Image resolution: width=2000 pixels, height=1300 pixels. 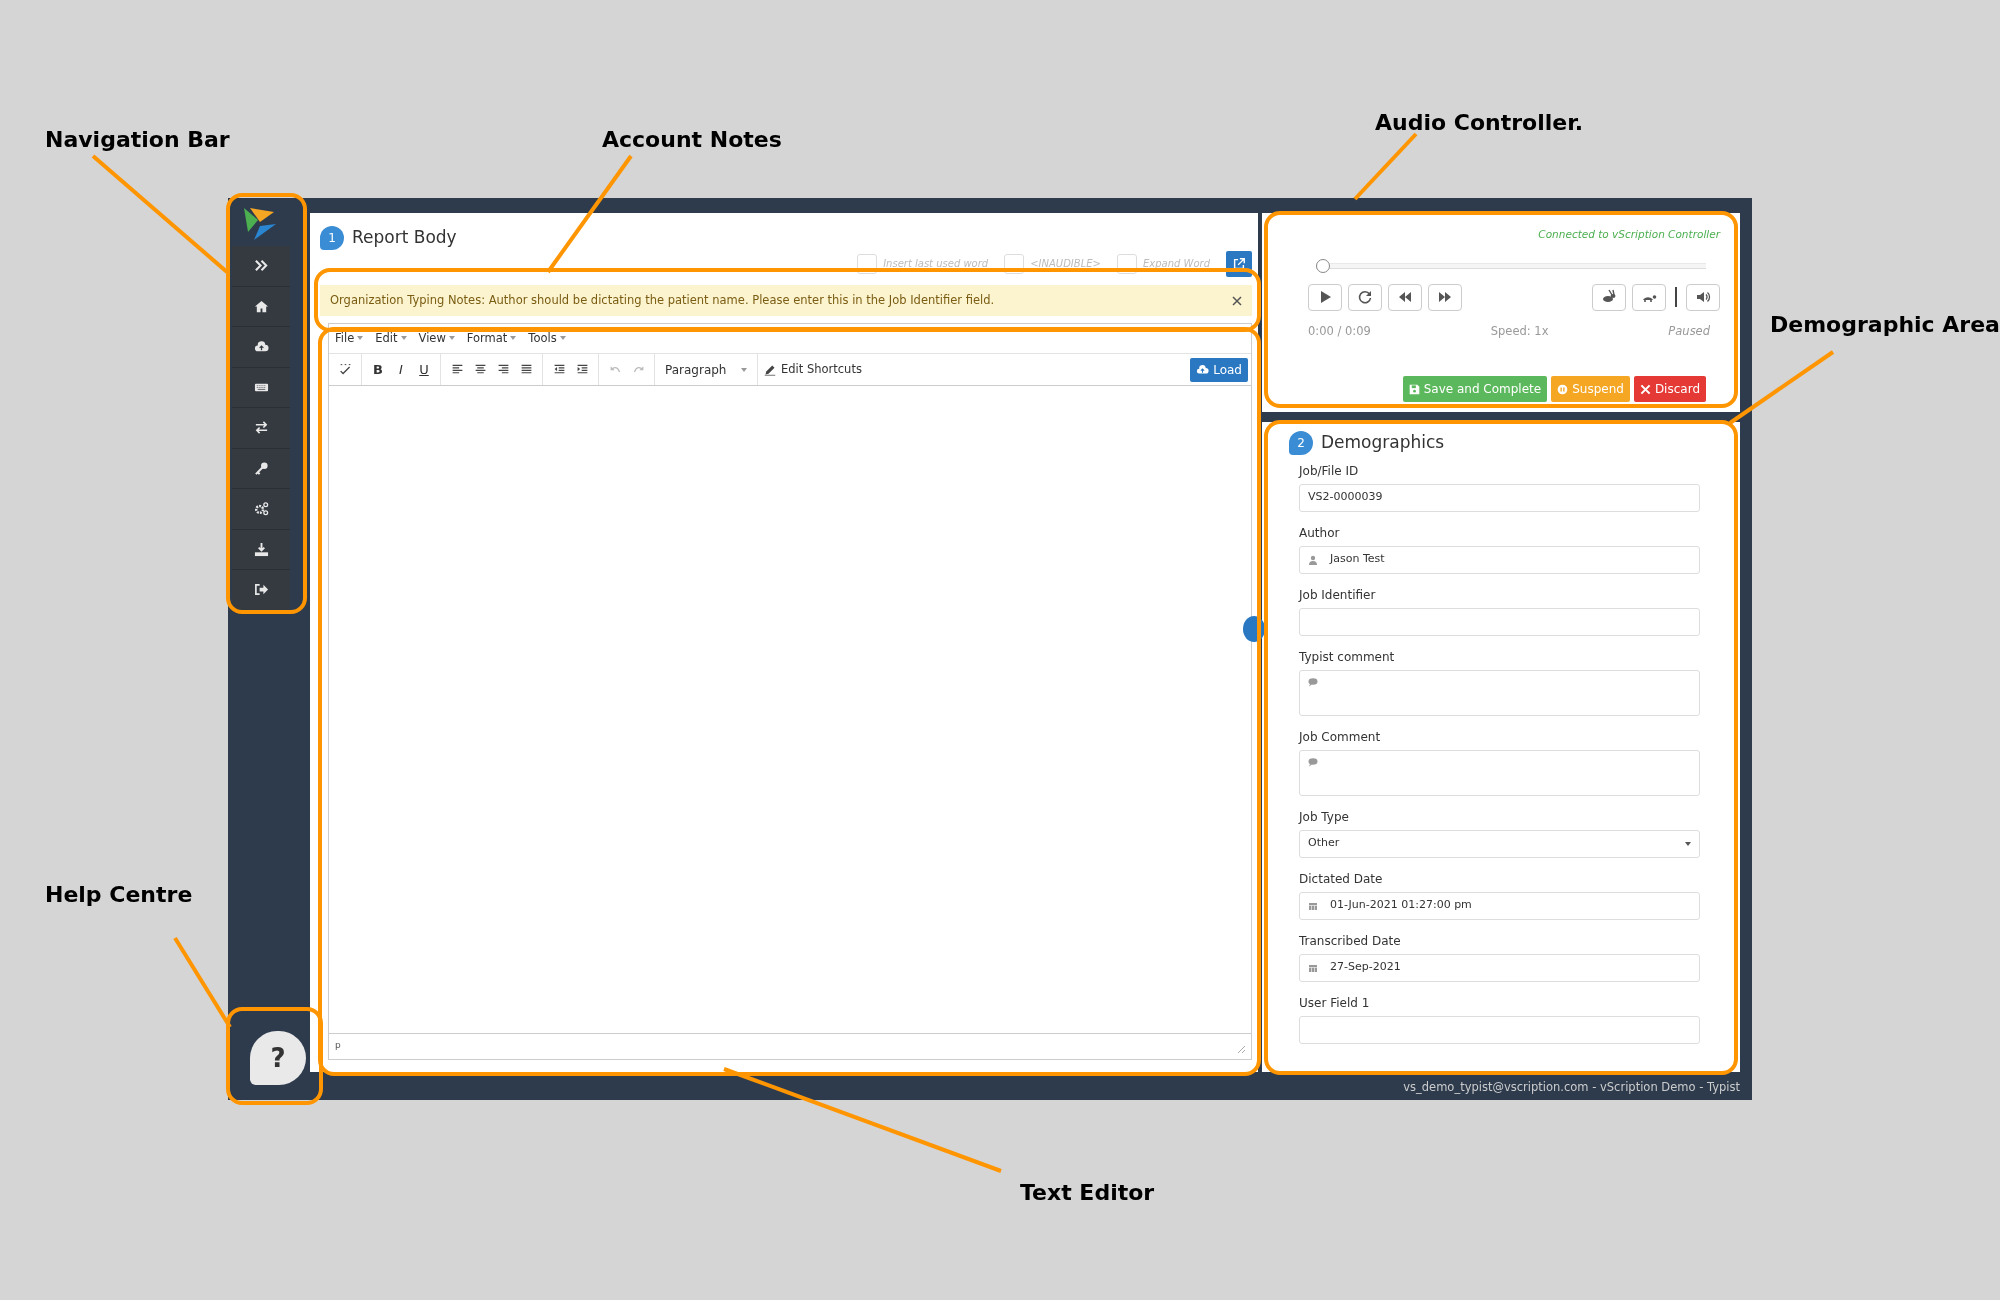 What do you see at coordinates (119, 895) in the screenshot?
I see `callout-label: Help Centre` at bounding box center [119, 895].